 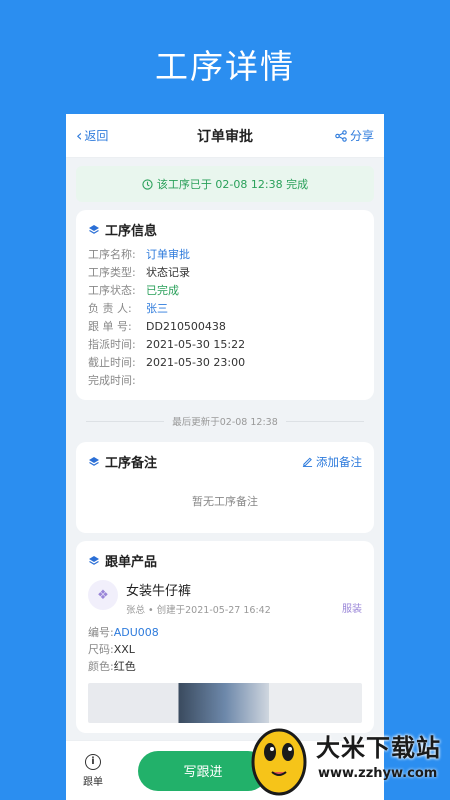 I want to click on product-icon: ❖, so click(x=103, y=595).